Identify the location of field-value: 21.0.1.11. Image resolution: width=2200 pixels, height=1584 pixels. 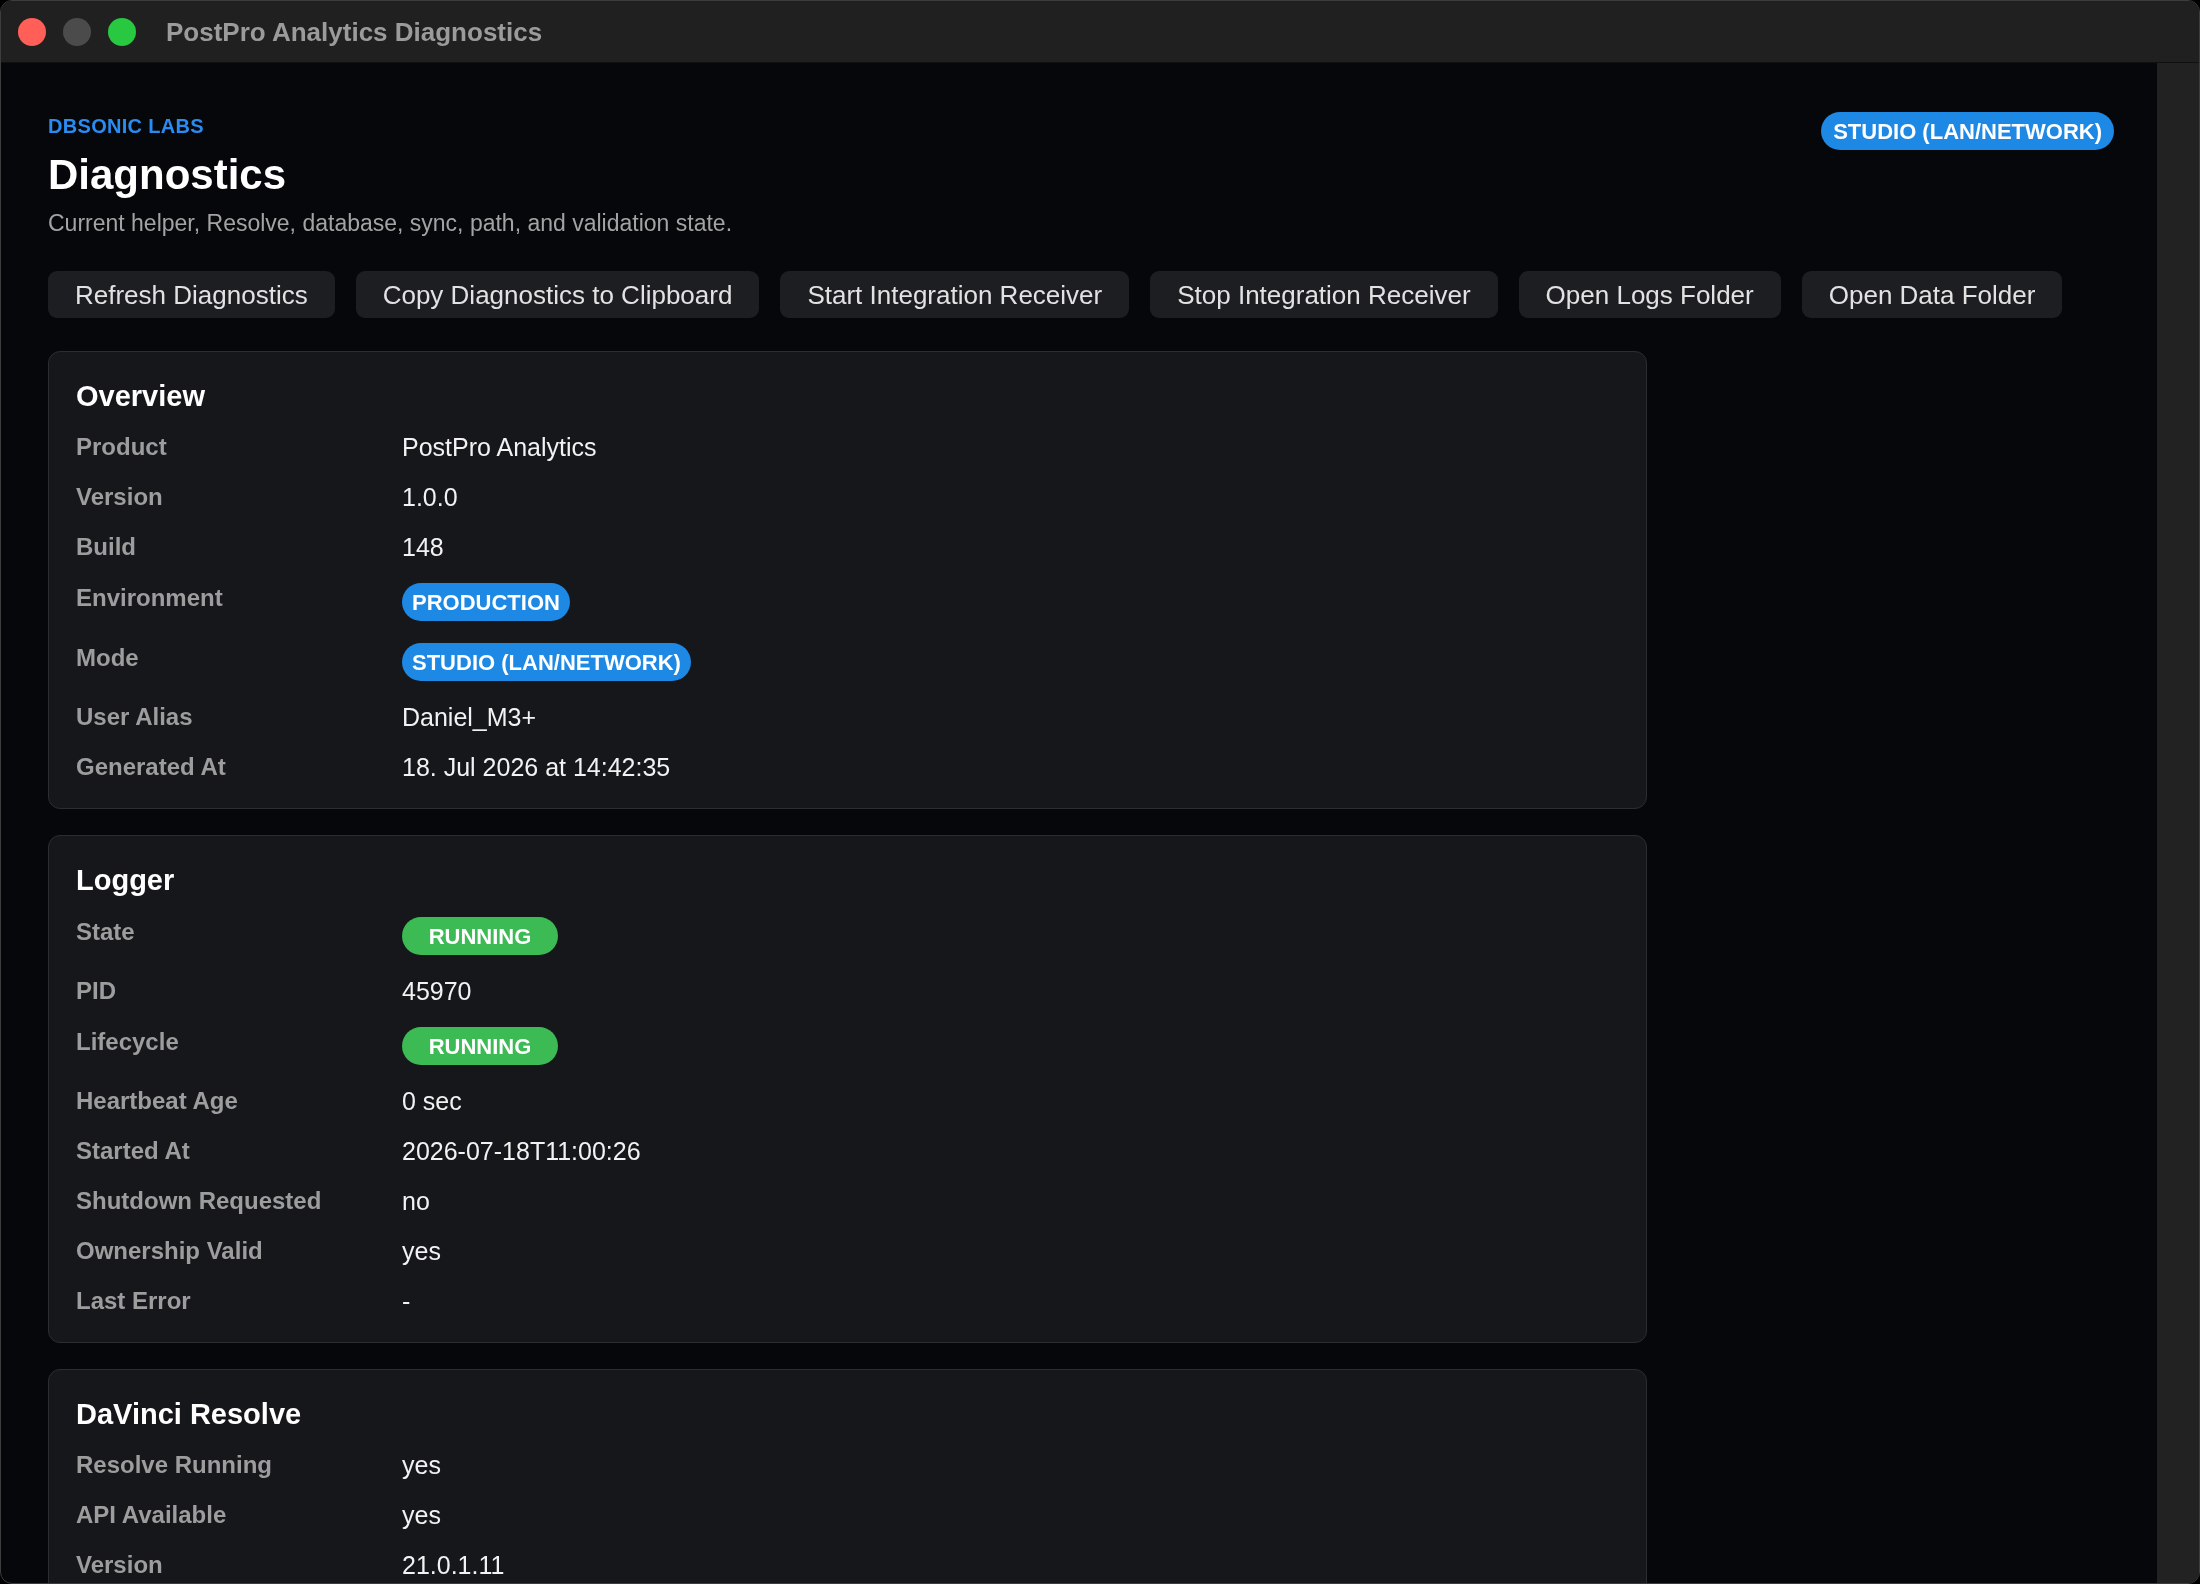
(453, 1565).